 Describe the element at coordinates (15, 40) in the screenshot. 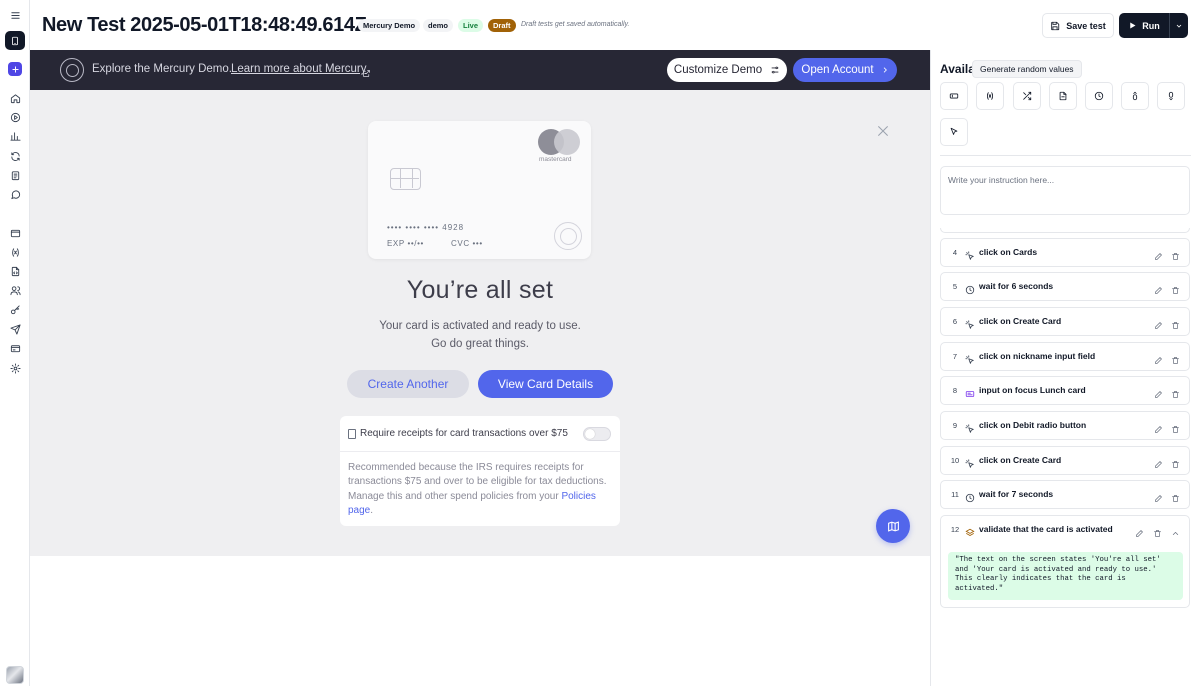

I see `mobile-app-icon` at that location.